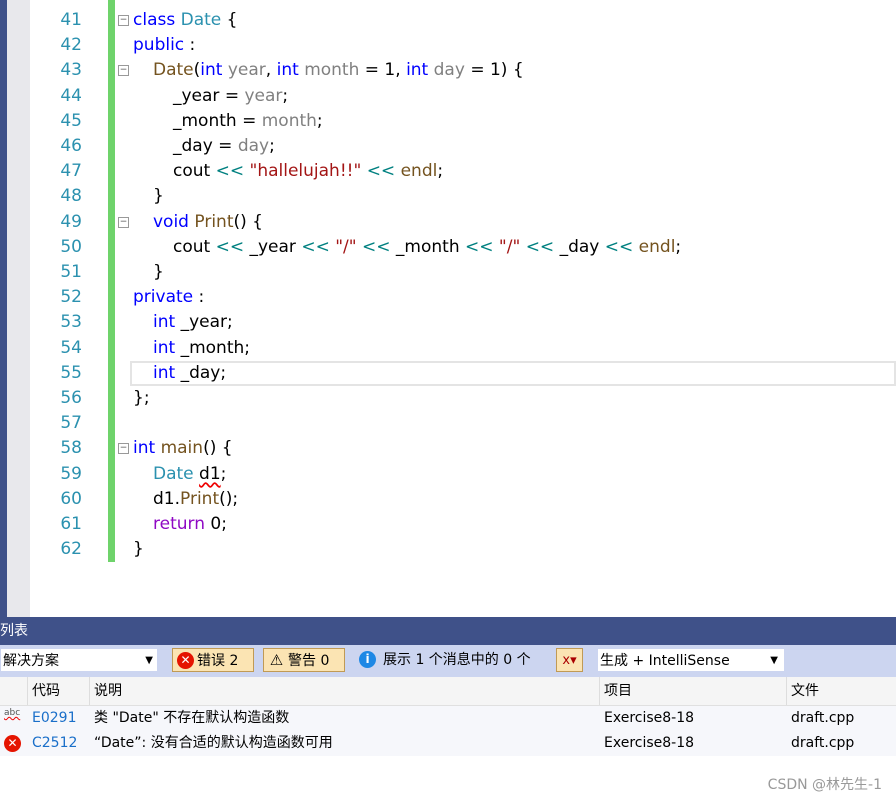 The height and width of the screenshot is (802, 896). What do you see at coordinates (54, 718) in the screenshot?
I see `error-code: E0291` at bounding box center [54, 718].